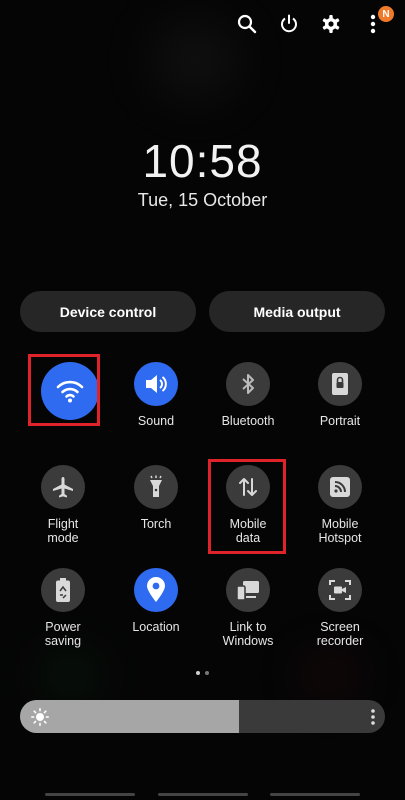 This screenshot has height=800, width=405. I want to click on battery-recycle-icon, so click(63, 590).